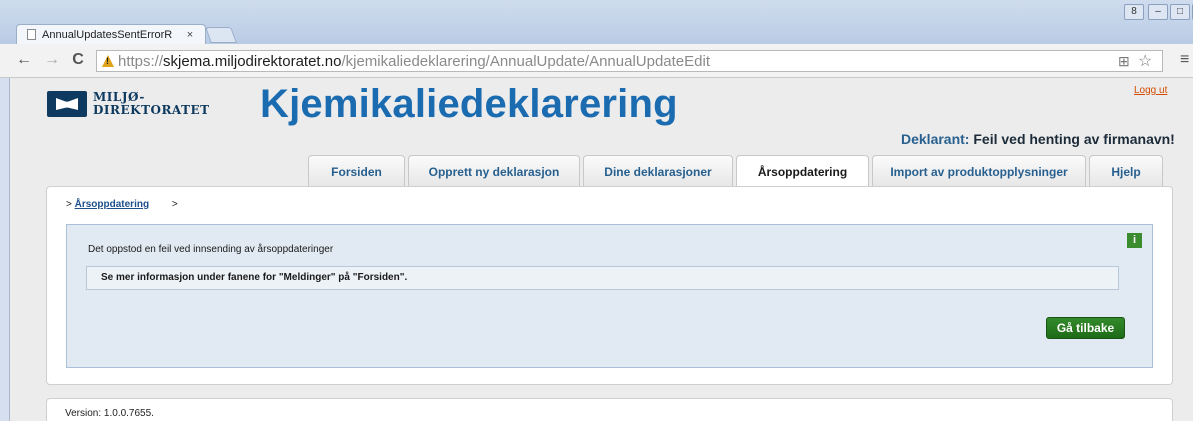  What do you see at coordinates (221, 35) in the screenshot?
I see `new-tab-button` at bounding box center [221, 35].